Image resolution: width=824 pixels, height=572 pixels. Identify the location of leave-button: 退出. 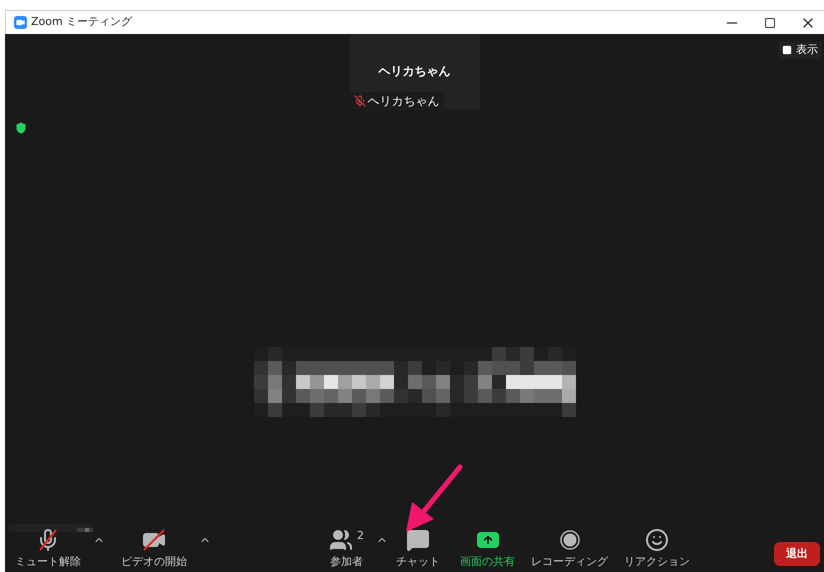
(797, 554).